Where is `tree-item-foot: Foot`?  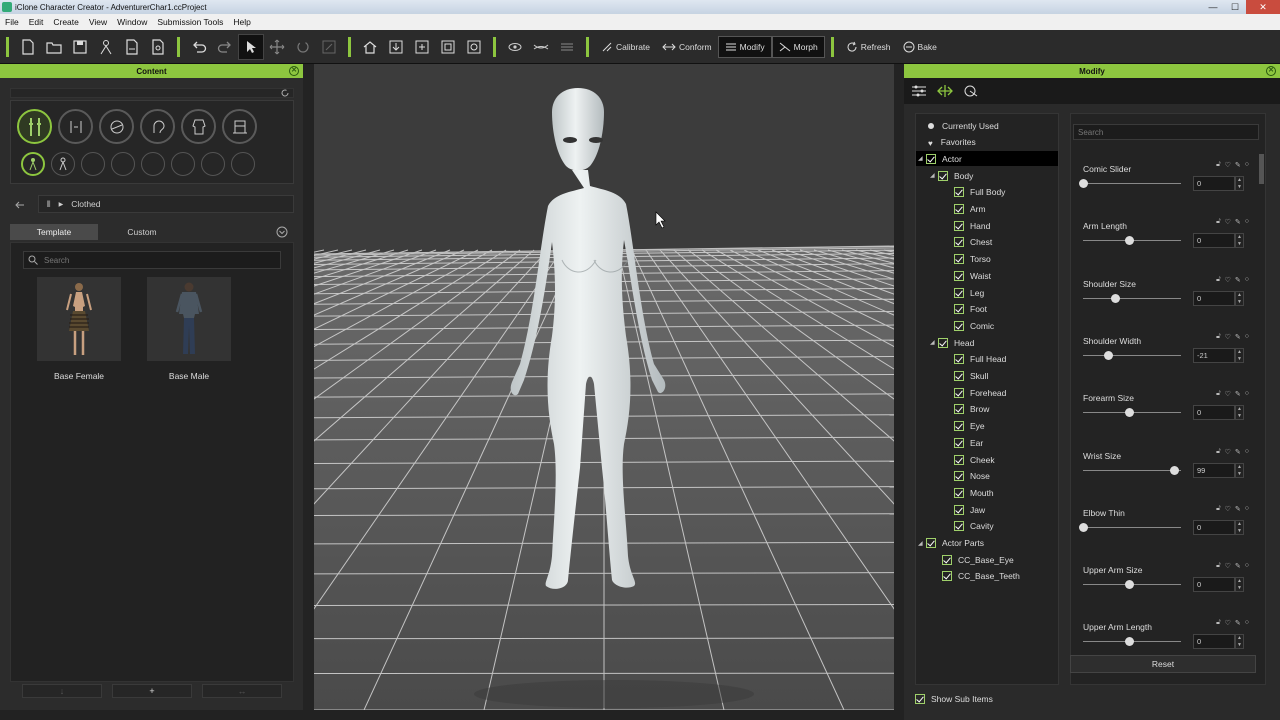
tree-item-foot: Foot is located at coordinates (970, 309).